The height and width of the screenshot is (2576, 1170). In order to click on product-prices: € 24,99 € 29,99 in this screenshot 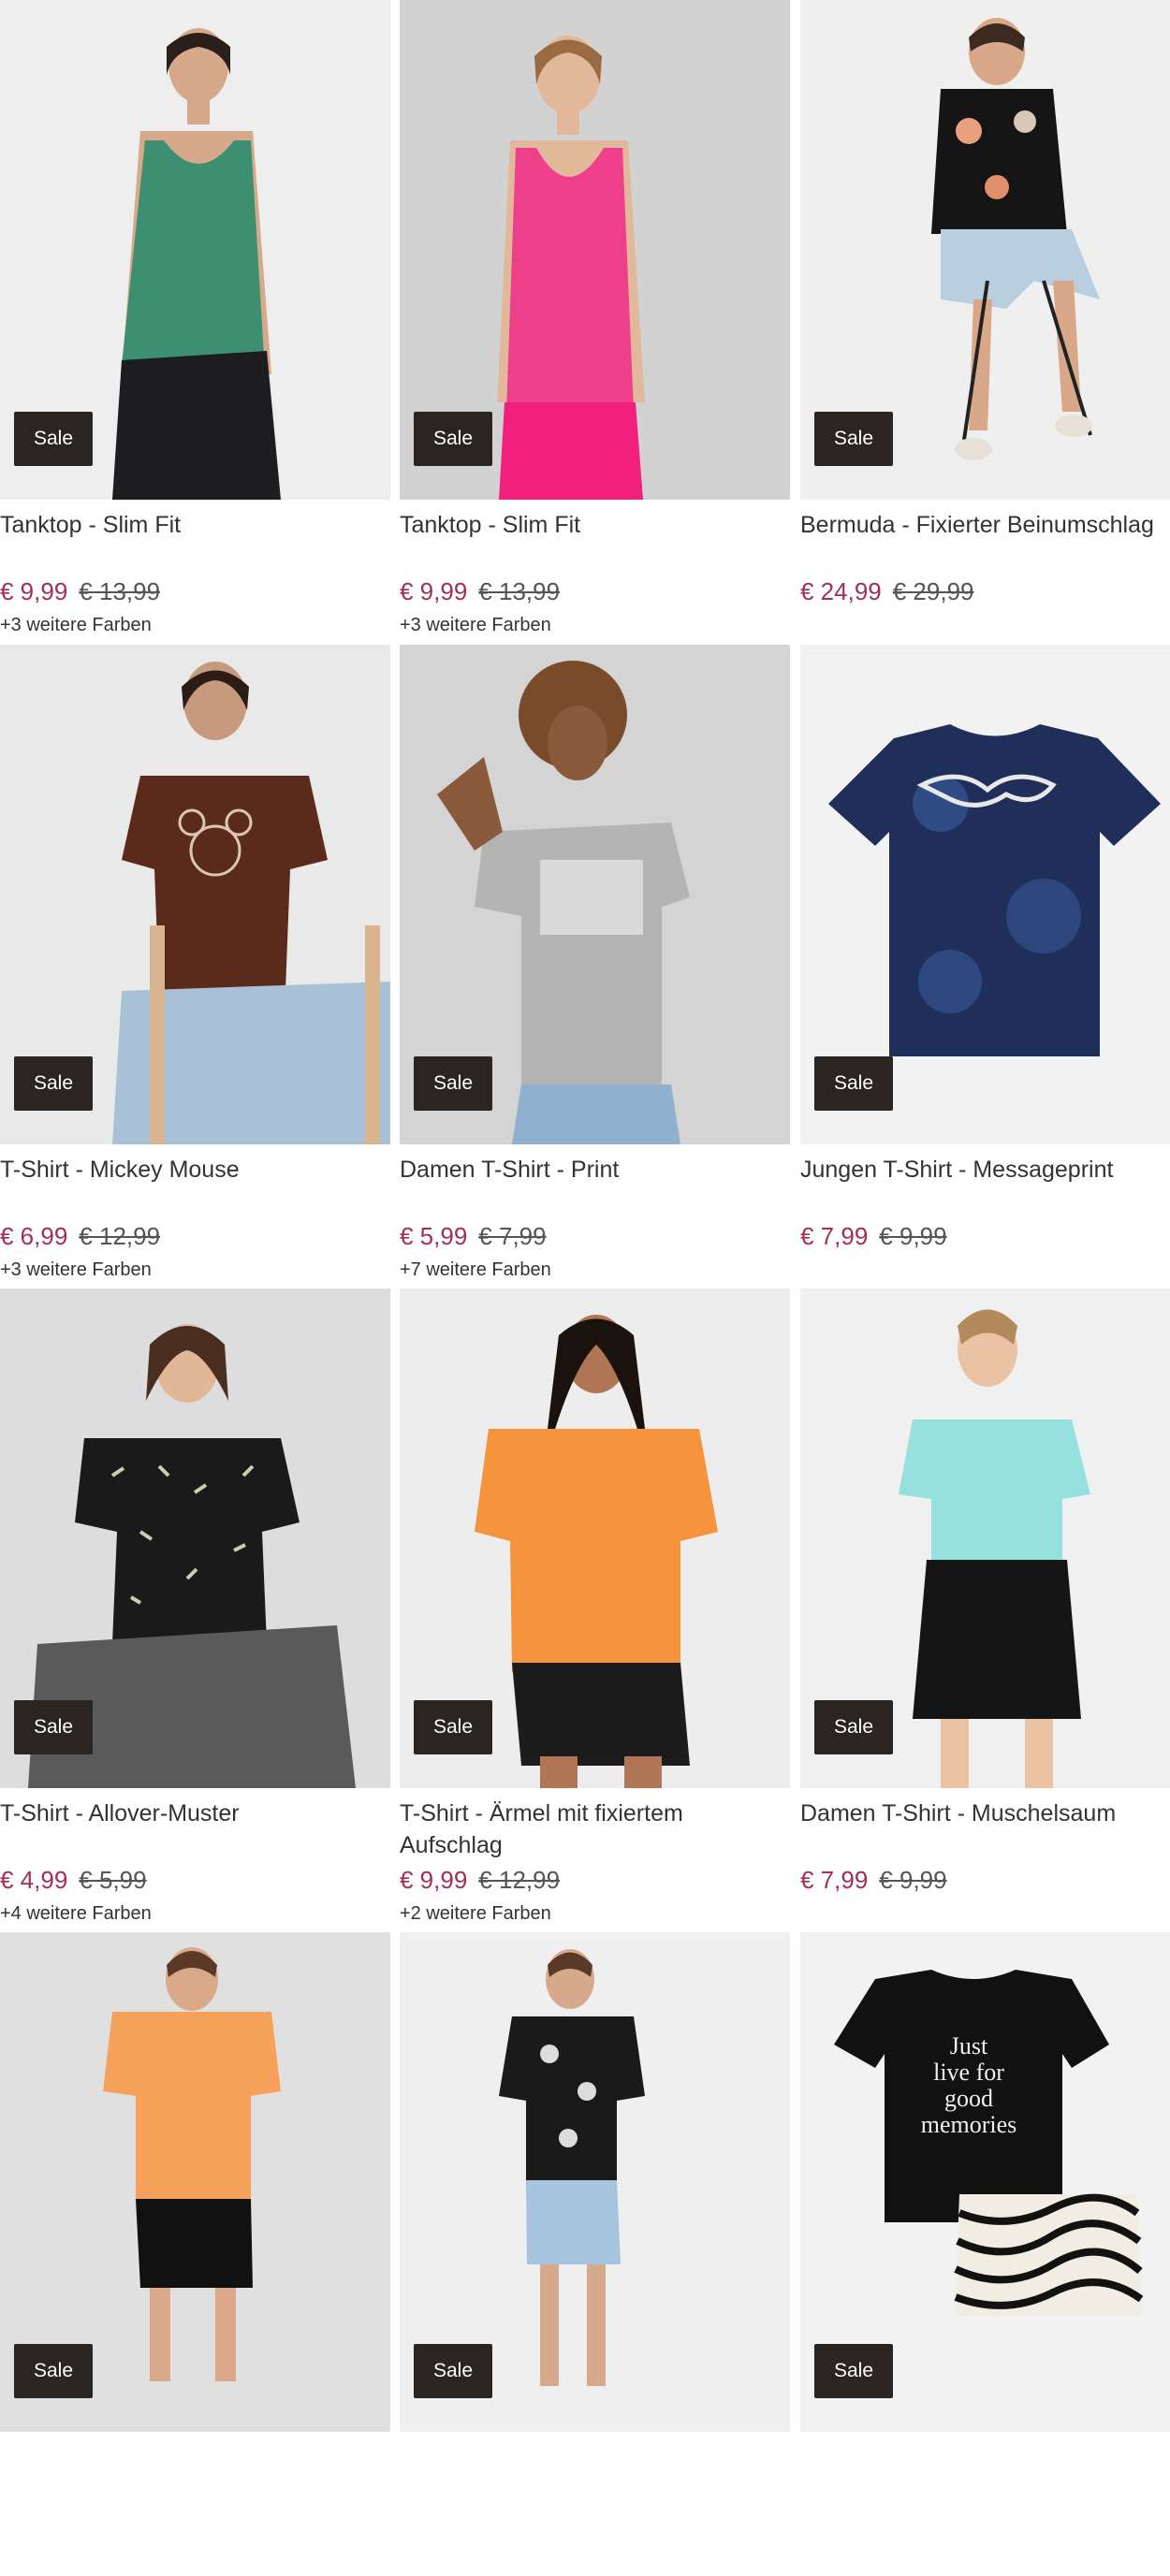, I will do `click(887, 591)`.